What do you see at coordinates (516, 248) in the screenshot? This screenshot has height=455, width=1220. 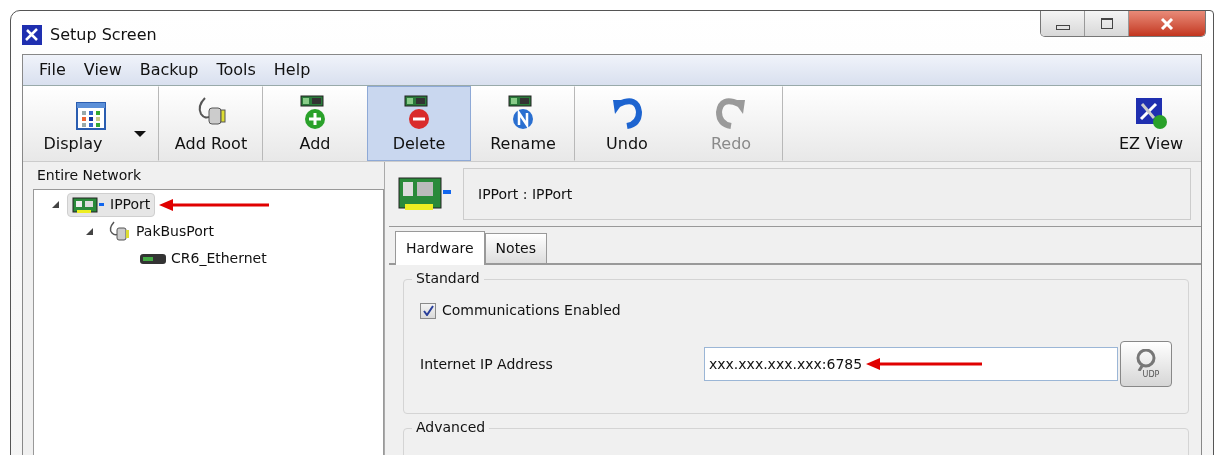 I see `tab: Notes` at bounding box center [516, 248].